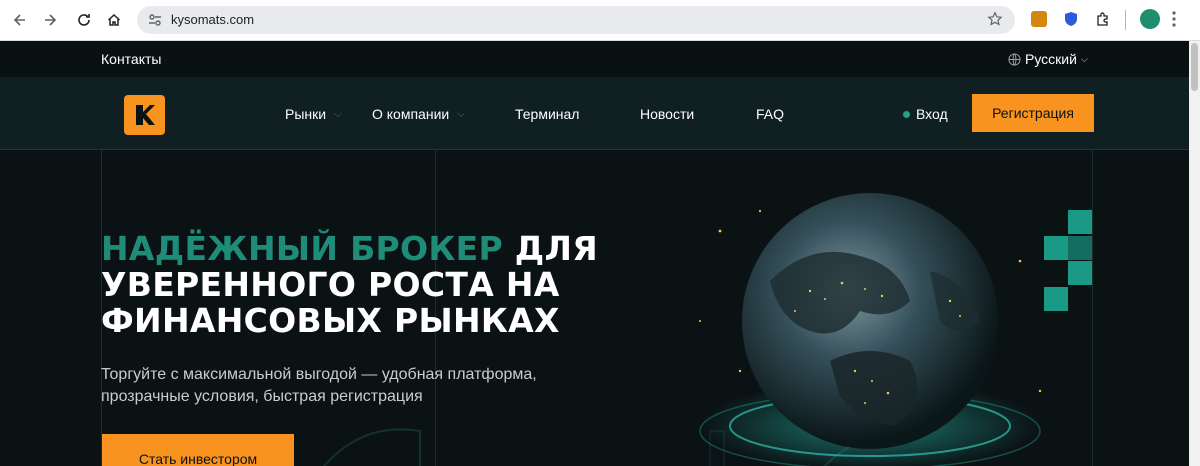 Image resolution: width=1200 pixels, height=466 pixels. Describe the element at coordinates (1194, 67) in the screenshot. I see `scrollbar-thumb` at that location.